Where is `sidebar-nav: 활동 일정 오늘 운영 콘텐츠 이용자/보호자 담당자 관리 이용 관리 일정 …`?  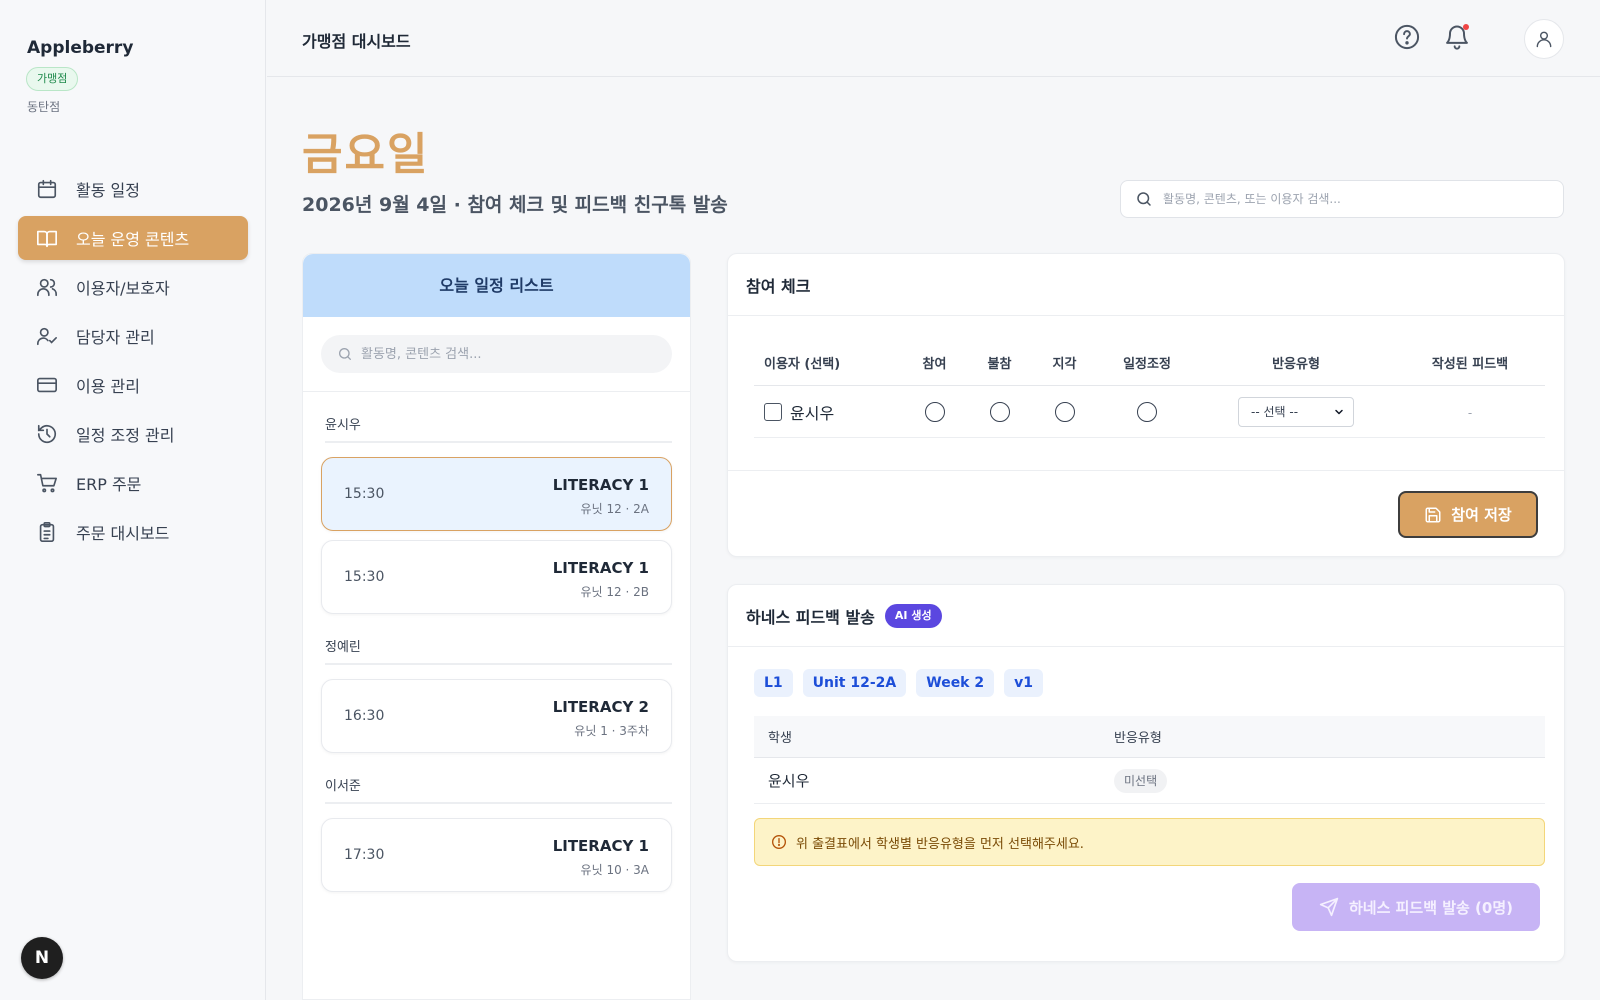 sidebar-nav: 활동 일정 오늘 운영 콘텐츠 이용자/보호자 담당자 관리 이용 관리 일정 … is located at coordinates (133, 363).